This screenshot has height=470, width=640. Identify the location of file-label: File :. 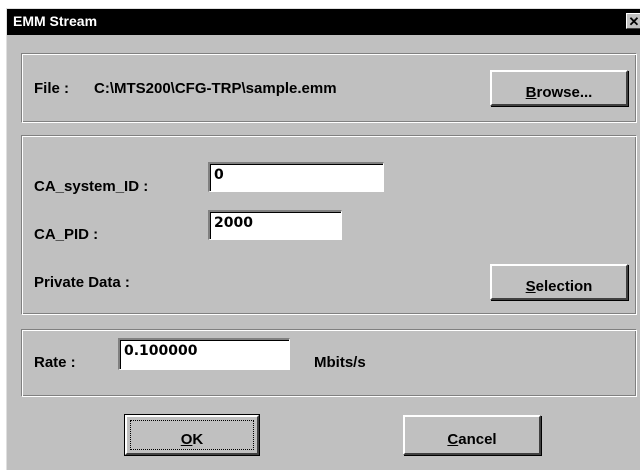
(52, 88).